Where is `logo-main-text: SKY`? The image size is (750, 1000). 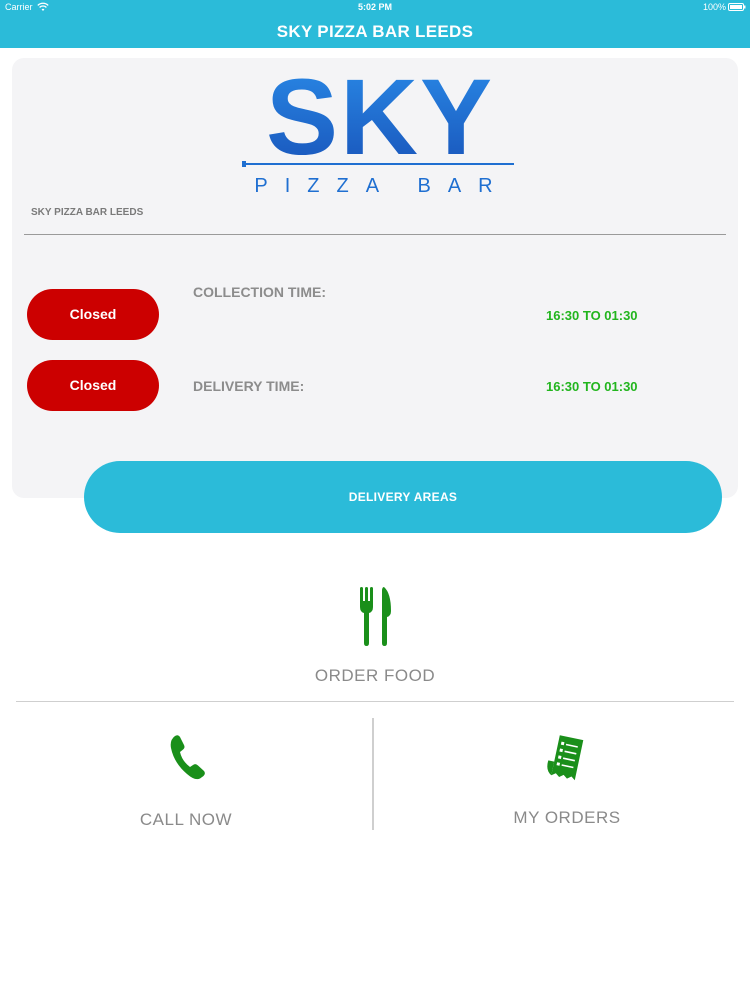
logo-main-text: SKY is located at coordinates (380, 119).